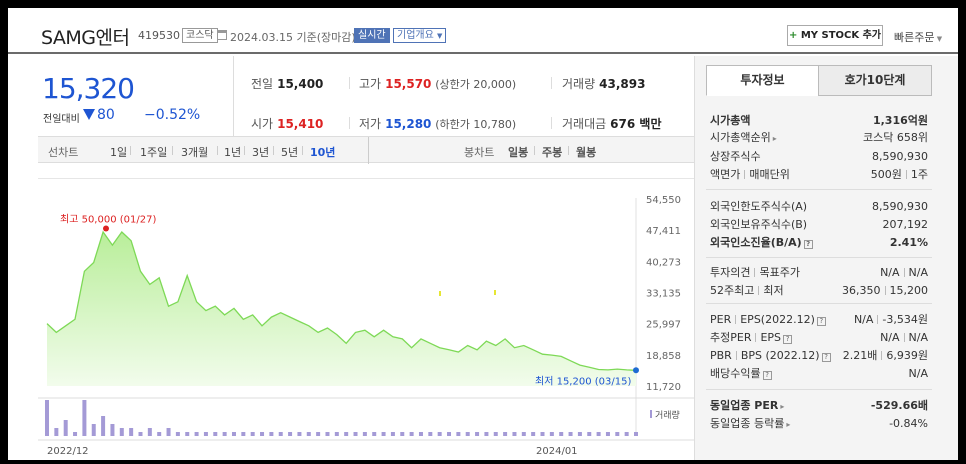  Describe the element at coordinates (289, 152) in the screenshot. I see `period-5y: 5년` at that location.